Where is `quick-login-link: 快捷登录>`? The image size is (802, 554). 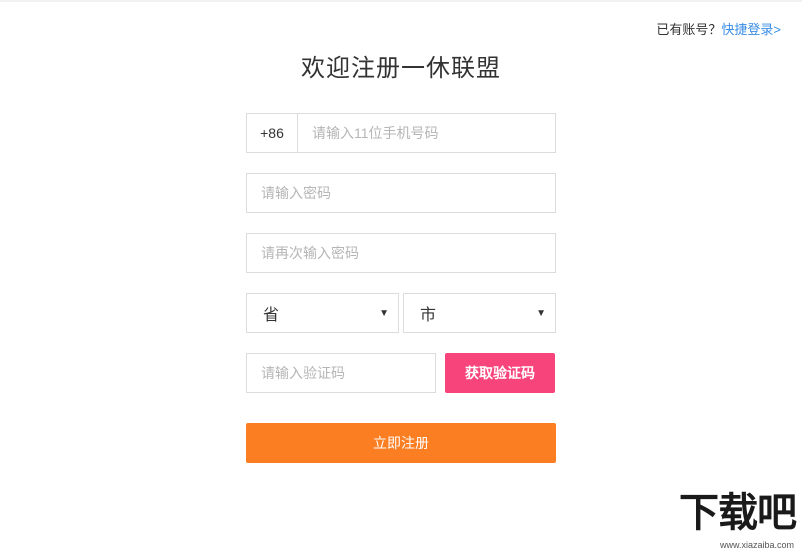 quick-login-link: 快捷登录> is located at coordinates (751, 29).